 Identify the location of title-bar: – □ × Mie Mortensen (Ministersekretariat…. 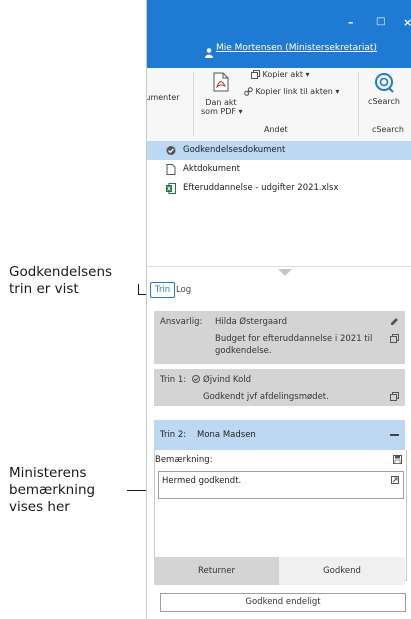
(278, 34).